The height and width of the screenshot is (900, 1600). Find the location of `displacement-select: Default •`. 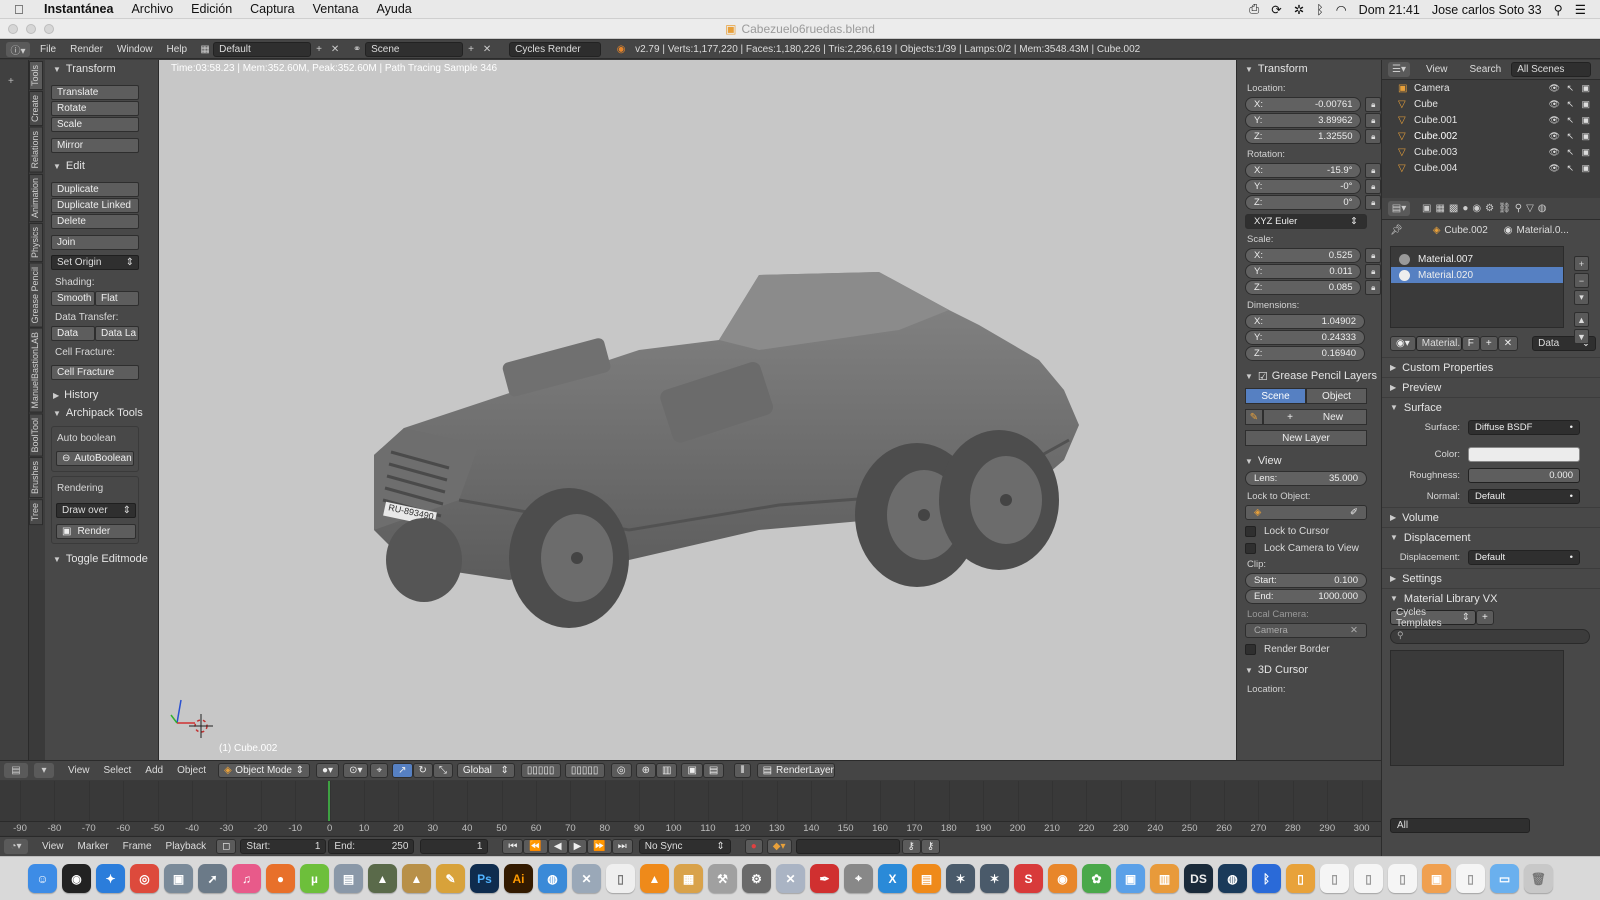

displacement-select: Default • is located at coordinates (1524, 557).